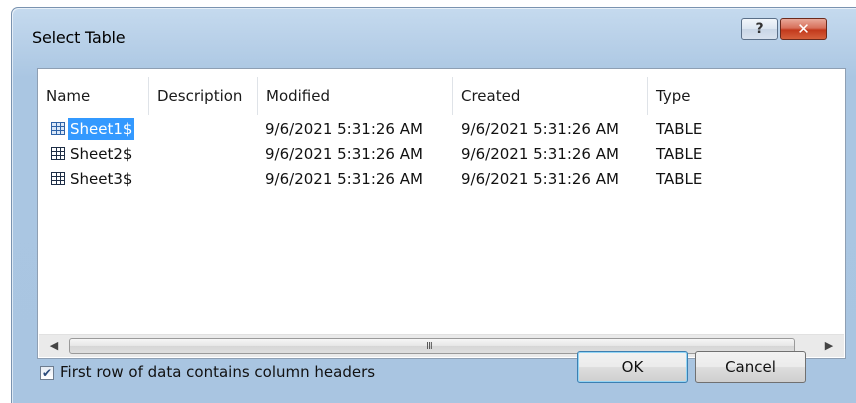 The width and height of the screenshot is (856, 403). Describe the element at coordinates (203, 96) in the screenshot. I see `column-header-description: Description` at that location.